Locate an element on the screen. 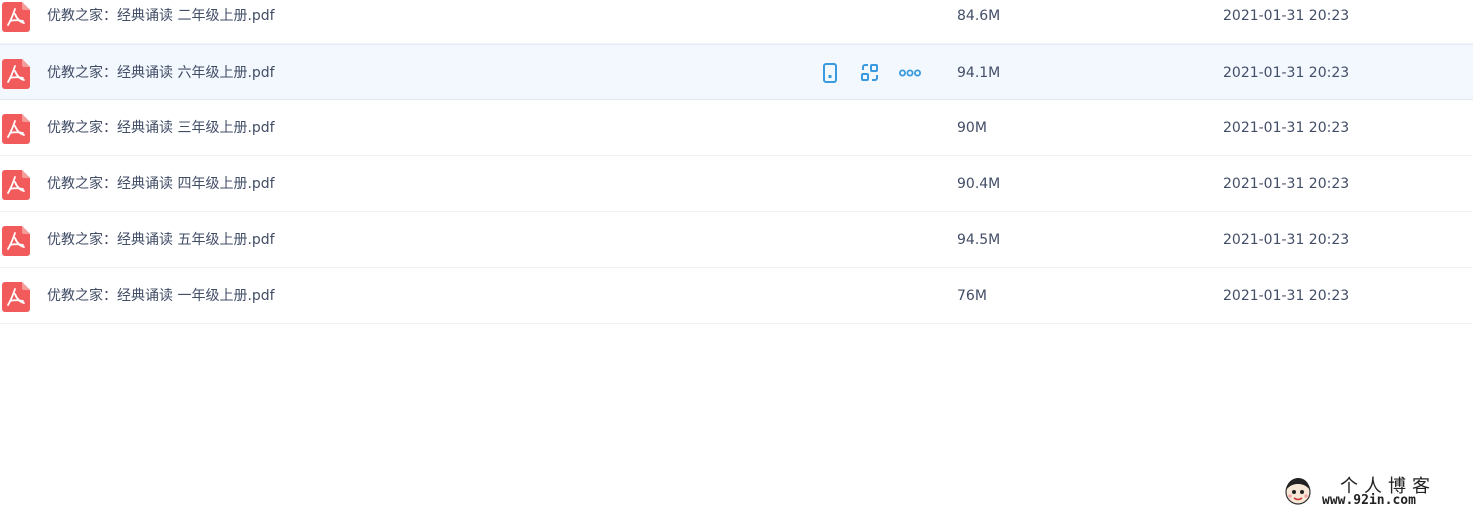 The height and width of the screenshot is (513, 1473). blog-watermark: 个人博客 www.92in.com is located at coordinates (1374, 491).